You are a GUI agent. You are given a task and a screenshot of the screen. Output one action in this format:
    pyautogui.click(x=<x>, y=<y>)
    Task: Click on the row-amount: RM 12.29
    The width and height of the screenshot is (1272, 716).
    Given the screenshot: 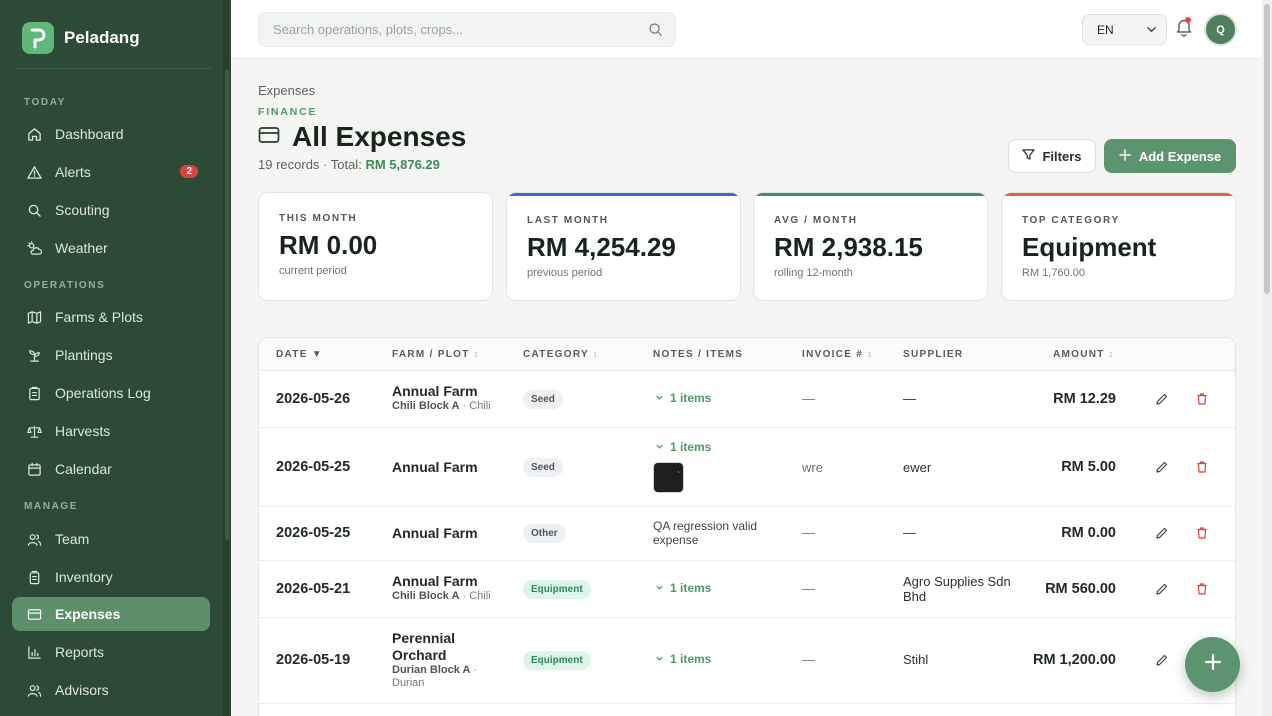 What is the action you would take?
    pyautogui.click(x=1084, y=399)
    